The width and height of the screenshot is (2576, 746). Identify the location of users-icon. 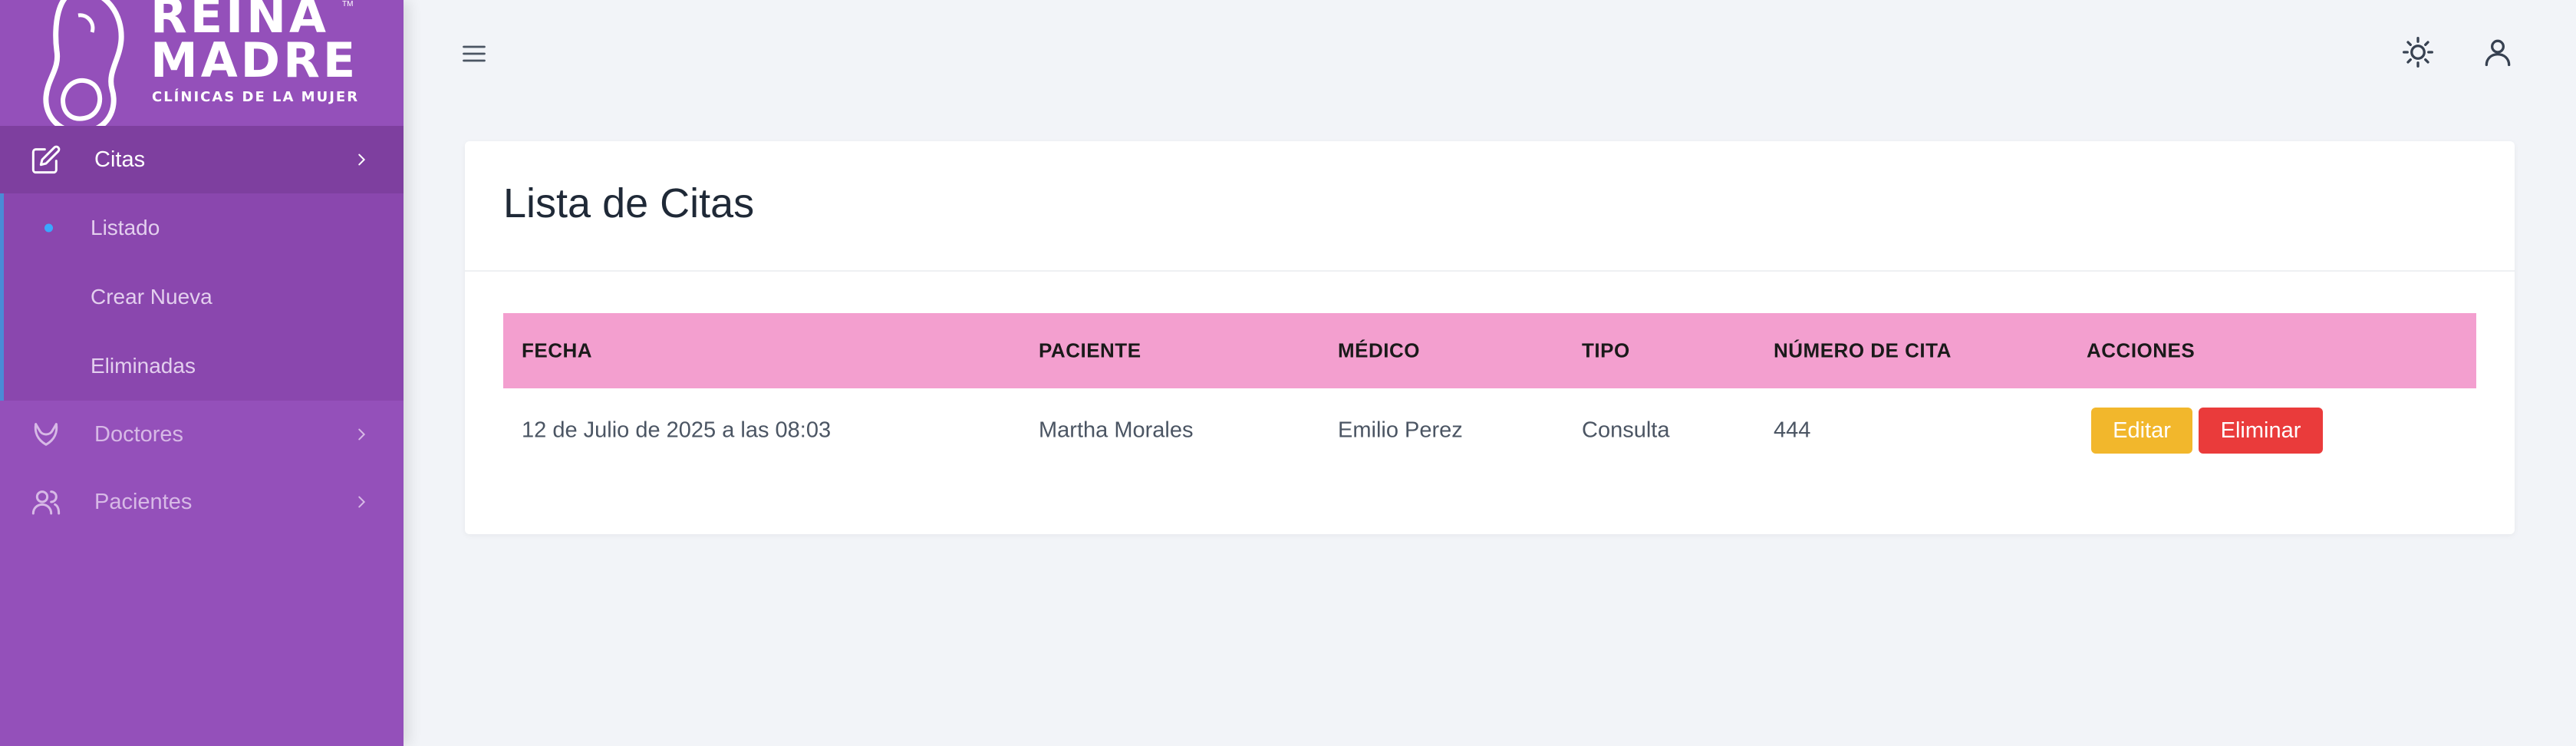
(46, 502).